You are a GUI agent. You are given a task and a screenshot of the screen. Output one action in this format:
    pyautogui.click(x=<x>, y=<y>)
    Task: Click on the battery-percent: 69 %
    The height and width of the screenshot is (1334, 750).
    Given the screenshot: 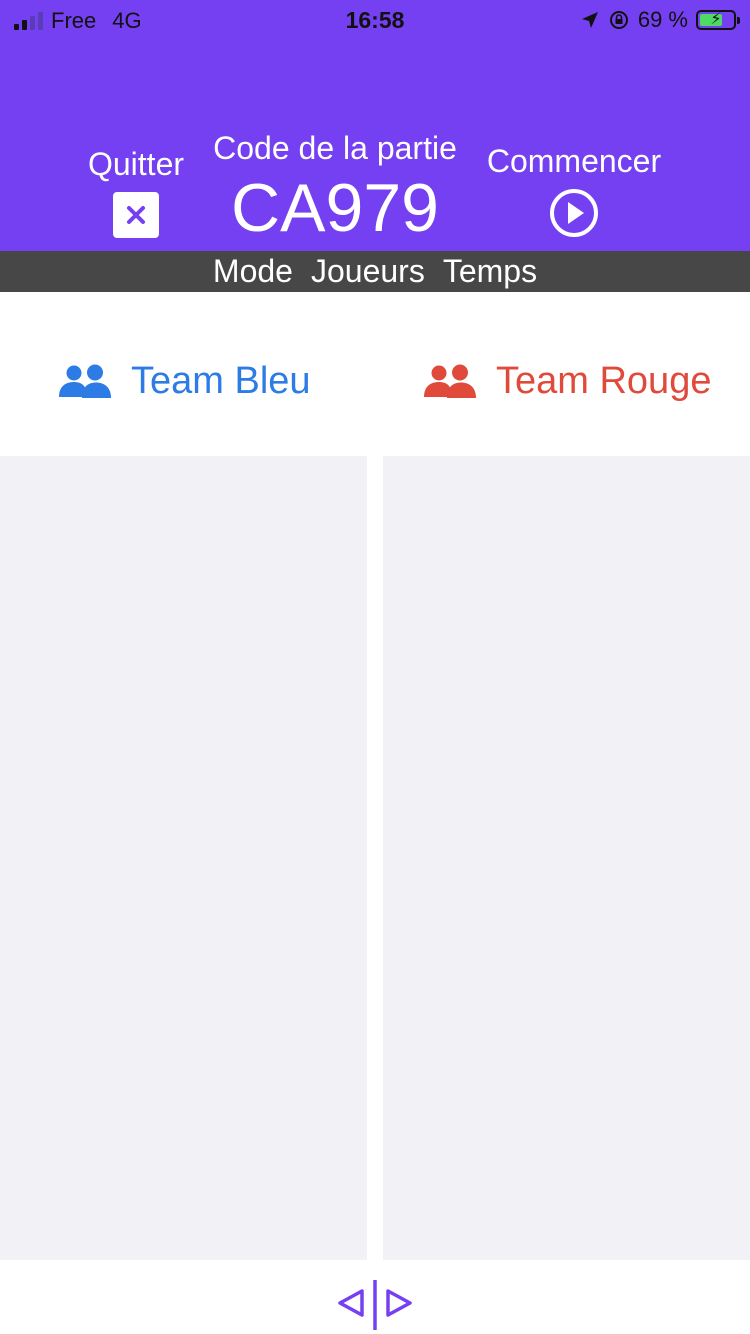 What is the action you would take?
    pyautogui.click(x=662, y=19)
    